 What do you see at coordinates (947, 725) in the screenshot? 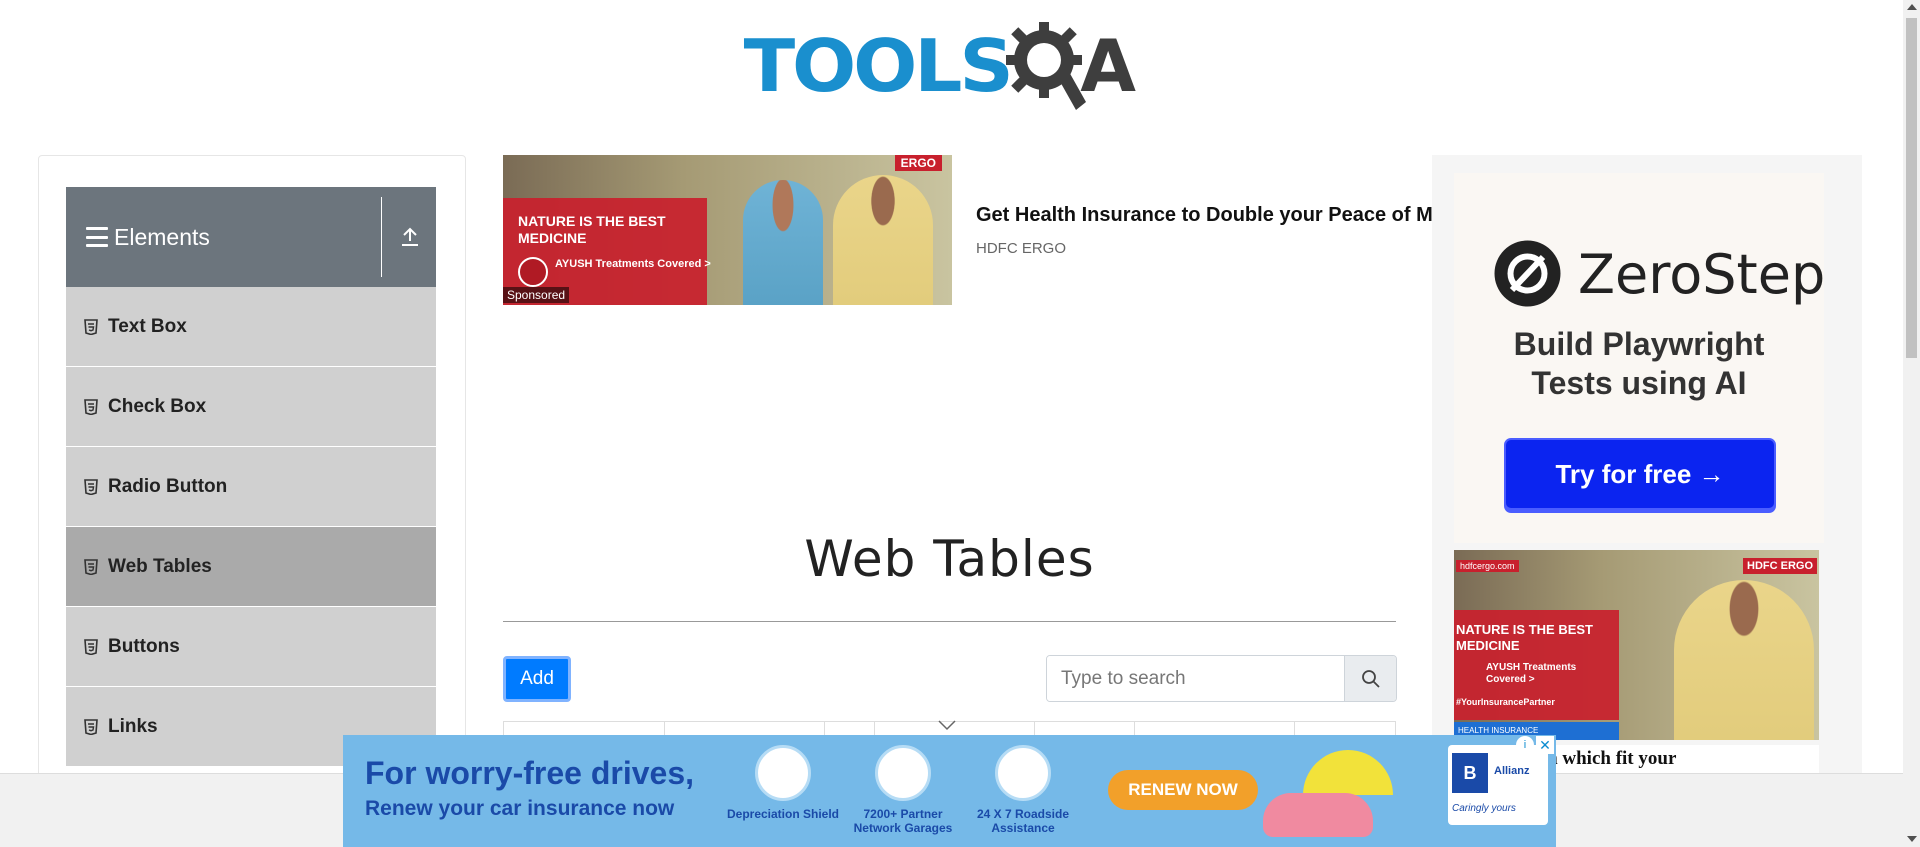
I see `chevron-down-icon` at bounding box center [947, 725].